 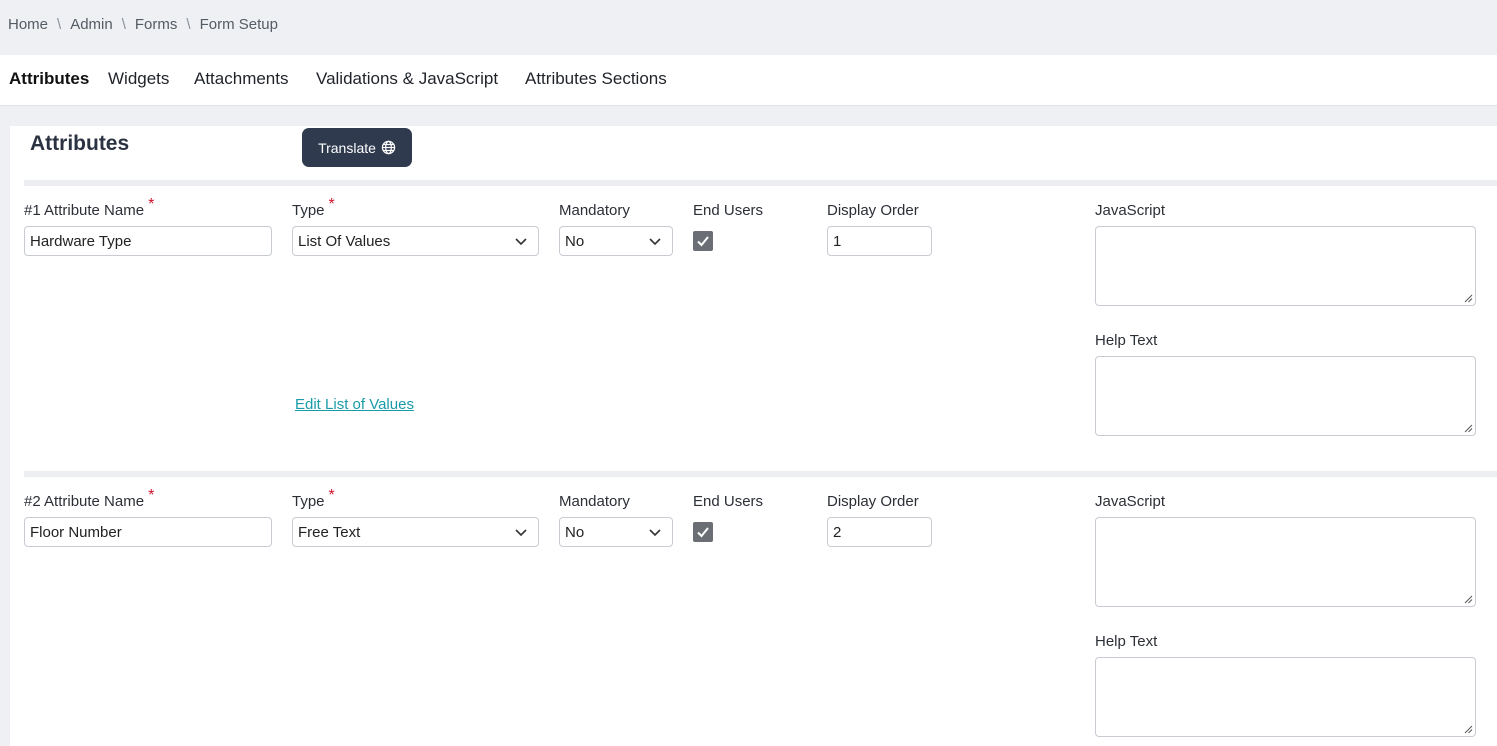 What do you see at coordinates (89, 498) in the screenshot?
I see `attribute-name-label: #2 Attribute Name *` at bounding box center [89, 498].